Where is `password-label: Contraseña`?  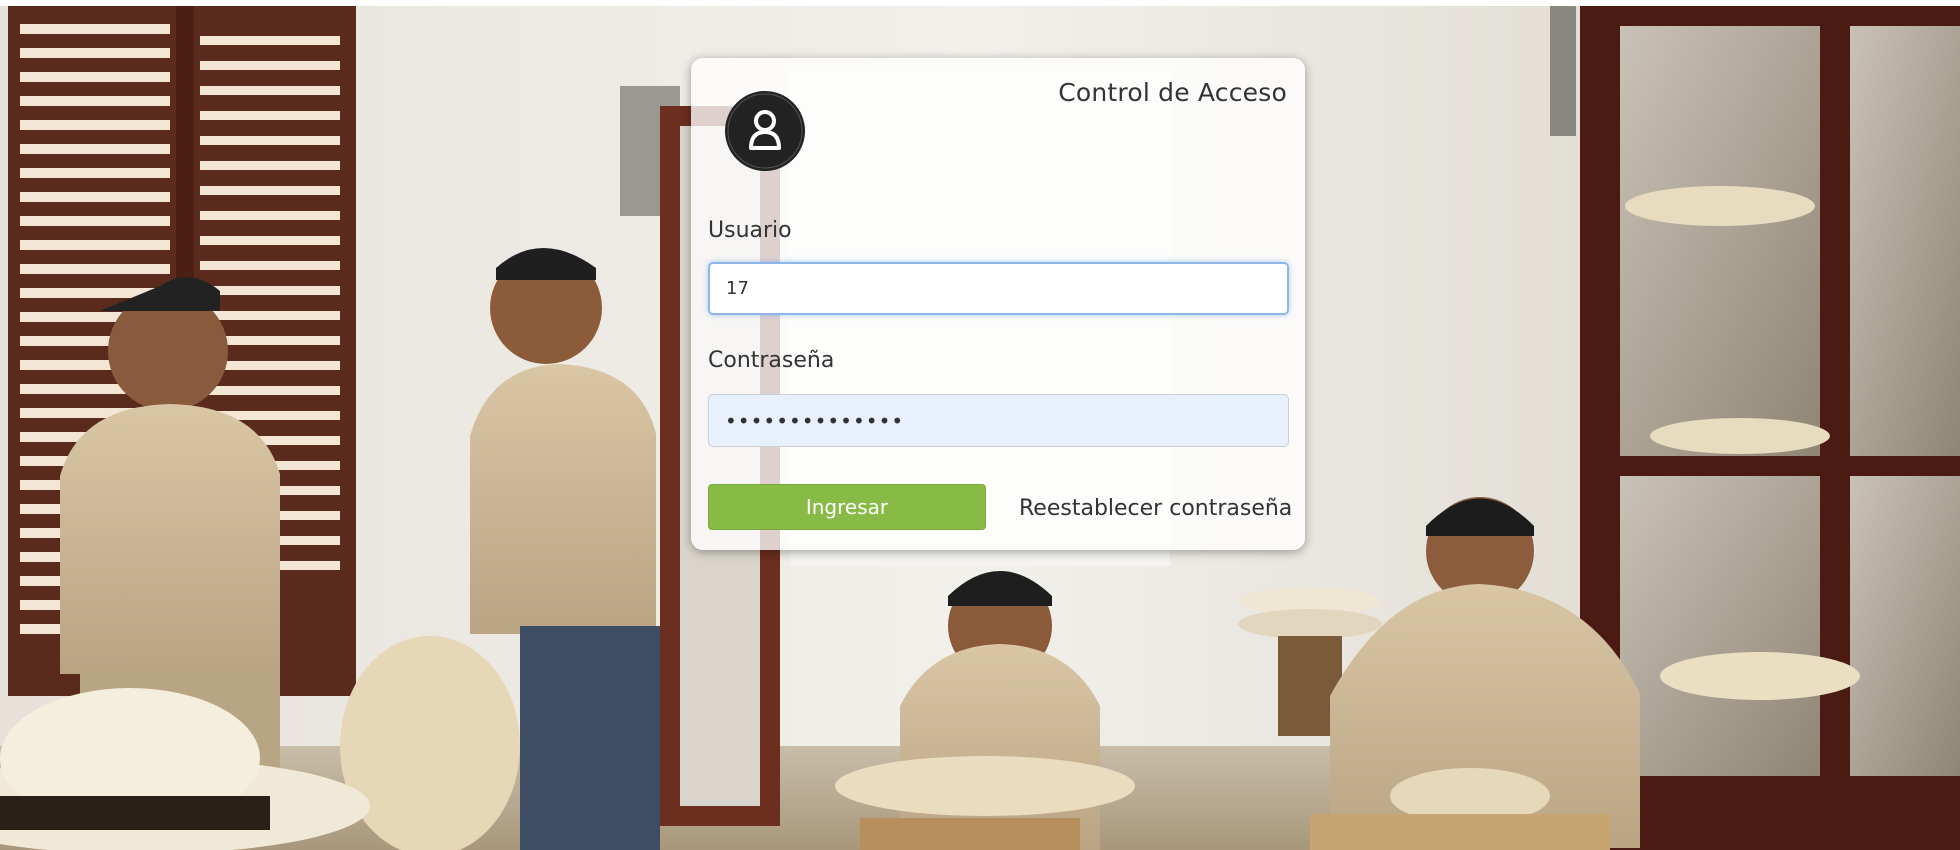 password-label: Contraseña is located at coordinates (771, 360).